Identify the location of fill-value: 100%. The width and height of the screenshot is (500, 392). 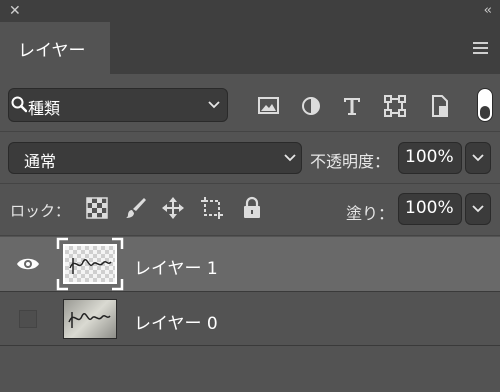
(429, 208).